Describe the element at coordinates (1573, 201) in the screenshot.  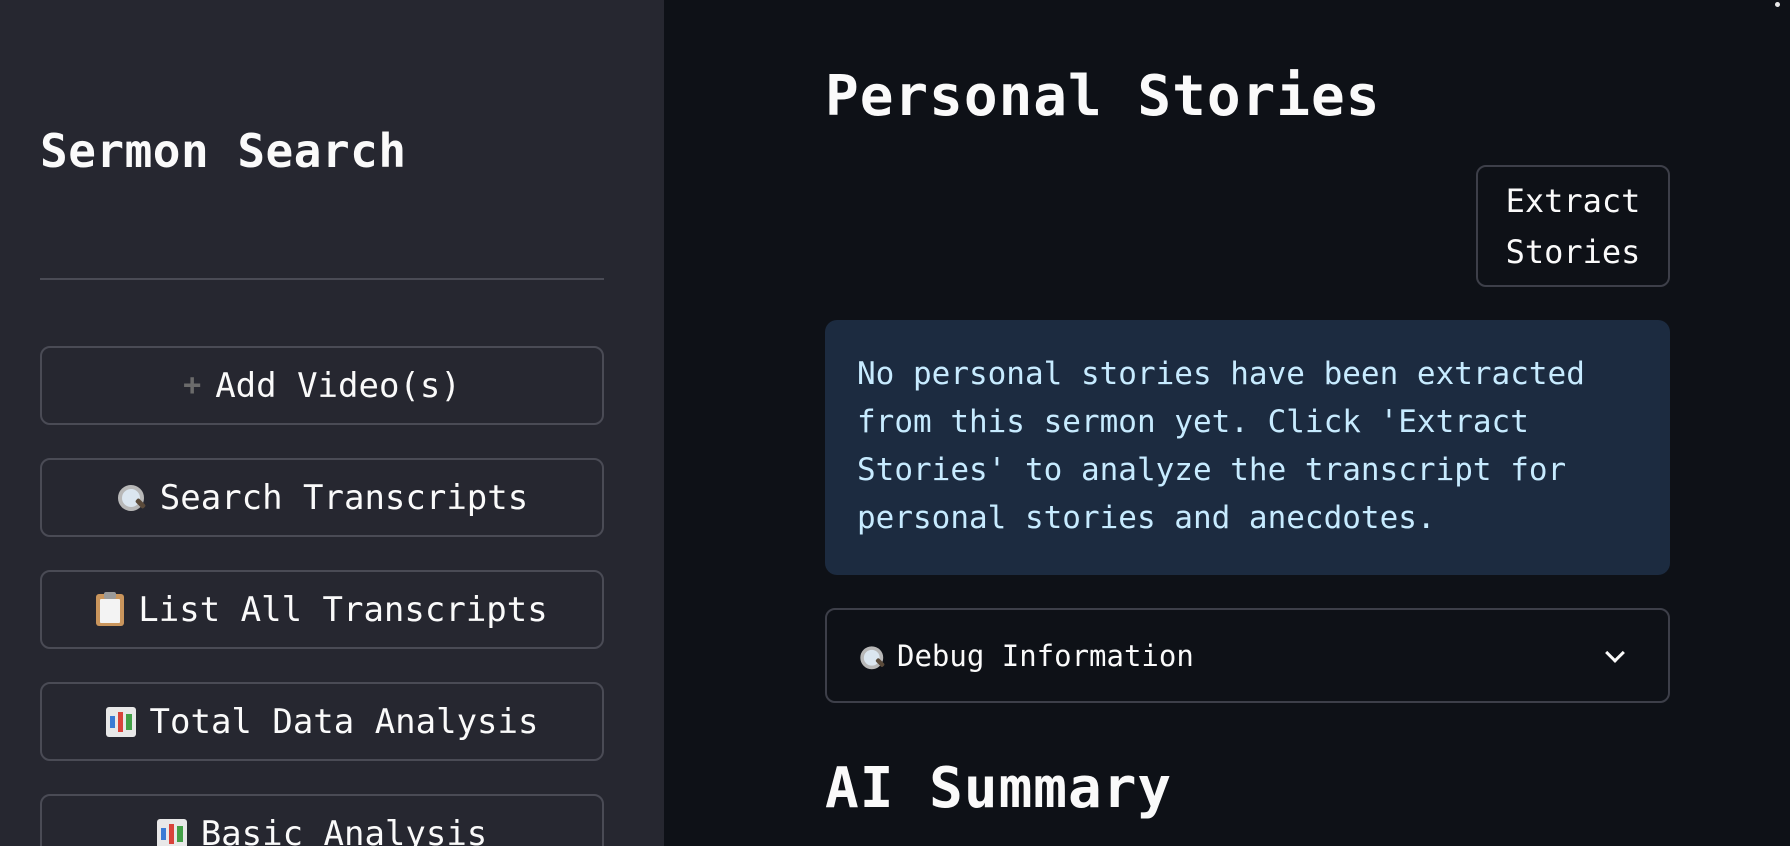
I see `extract-stories-label-line1: Extract` at that location.